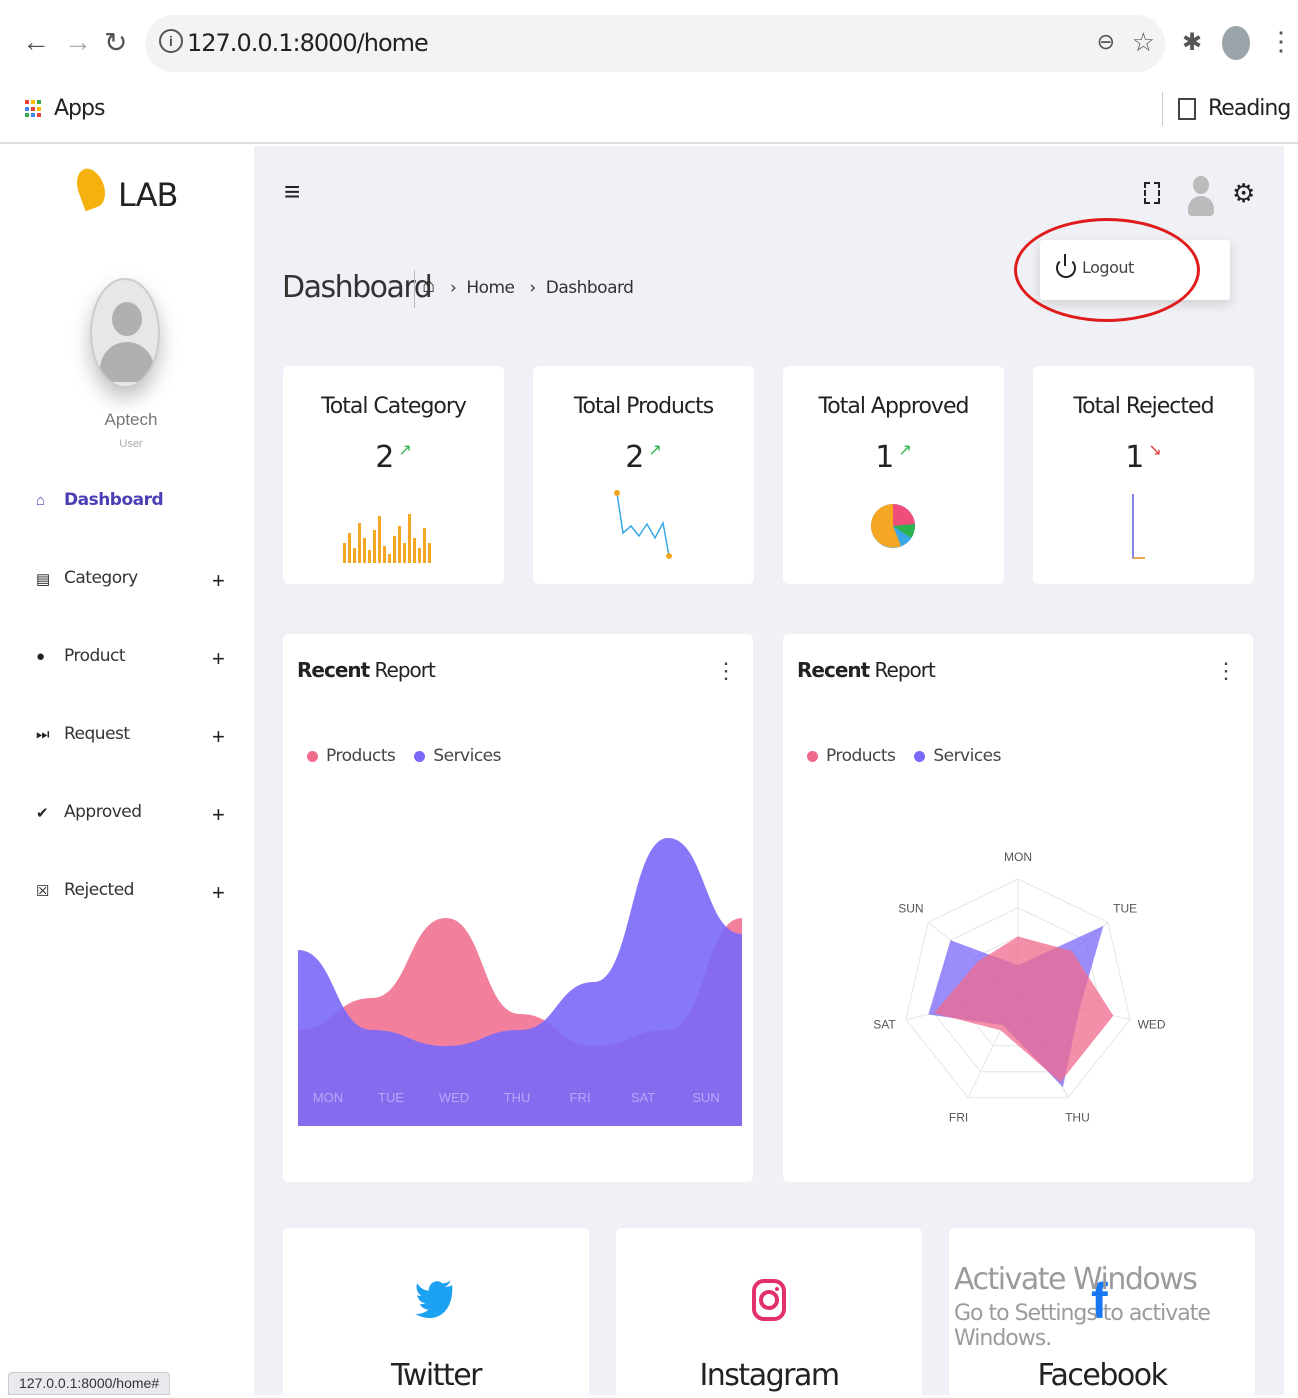 The width and height of the screenshot is (1298, 1398). Describe the element at coordinates (1018, 857) in the screenshot. I see `radar-axis-label: MON` at that location.